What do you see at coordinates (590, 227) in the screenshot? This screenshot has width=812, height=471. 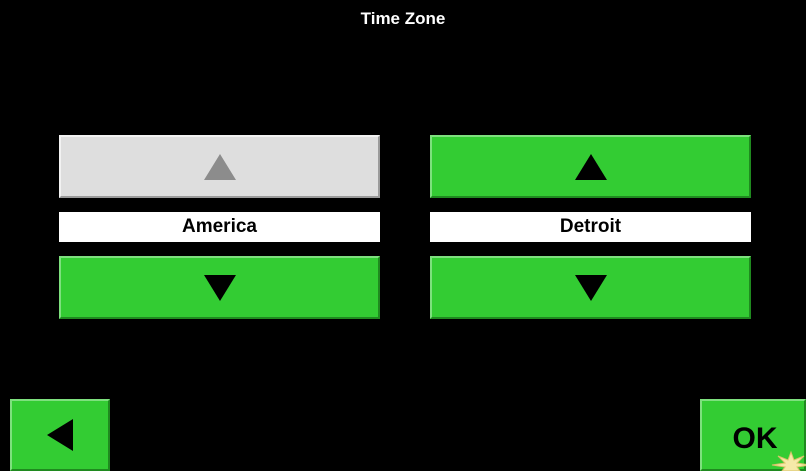 I see `city-value: Detroit` at bounding box center [590, 227].